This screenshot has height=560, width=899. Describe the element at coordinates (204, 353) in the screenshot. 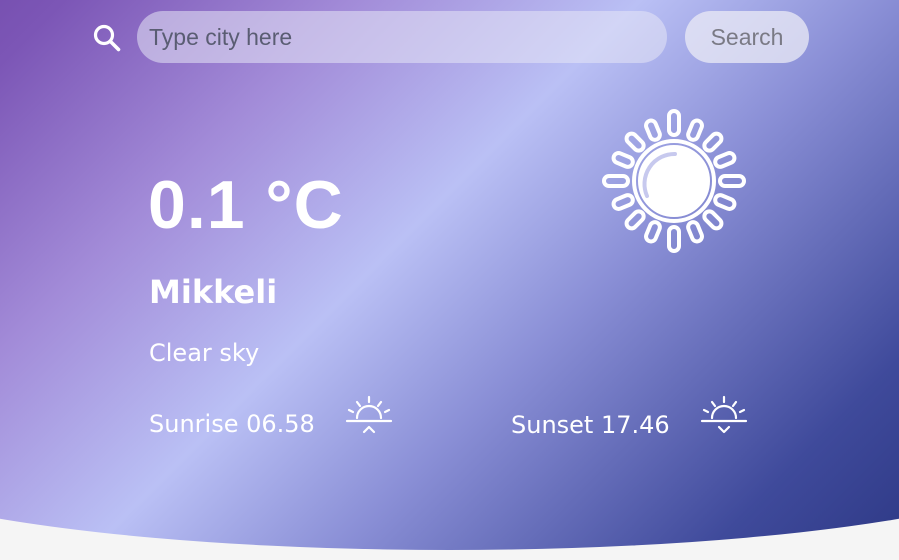

I see `weather-description: Clear sky` at that location.